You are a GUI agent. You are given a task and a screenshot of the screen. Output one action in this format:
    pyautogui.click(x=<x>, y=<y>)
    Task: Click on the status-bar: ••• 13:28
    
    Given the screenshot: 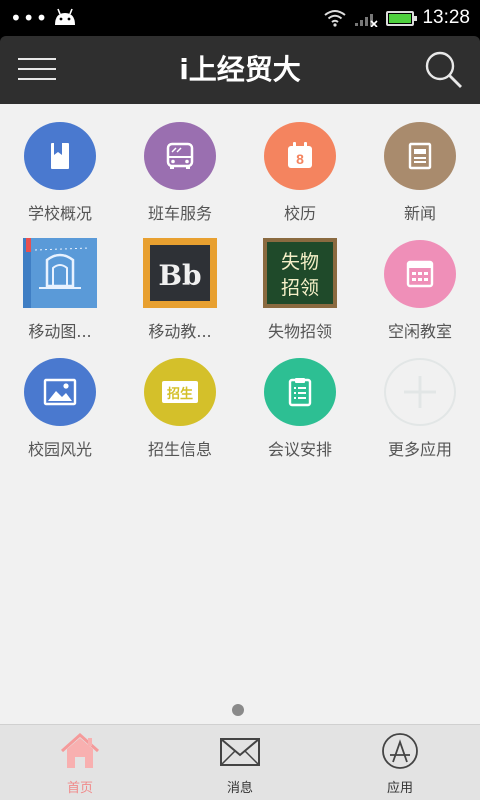 What is the action you would take?
    pyautogui.click(x=240, y=18)
    